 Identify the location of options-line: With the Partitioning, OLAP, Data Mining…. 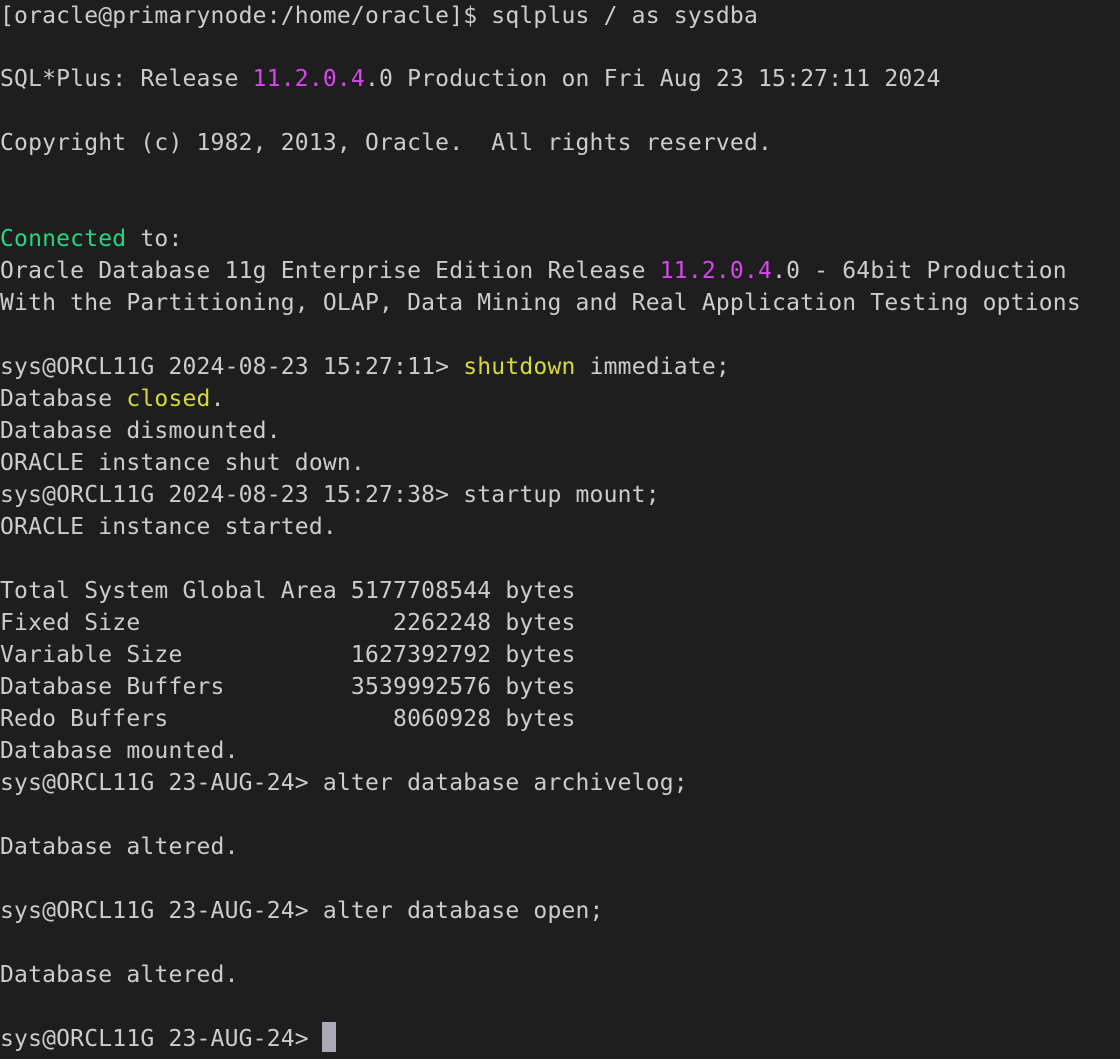
(540, 303).